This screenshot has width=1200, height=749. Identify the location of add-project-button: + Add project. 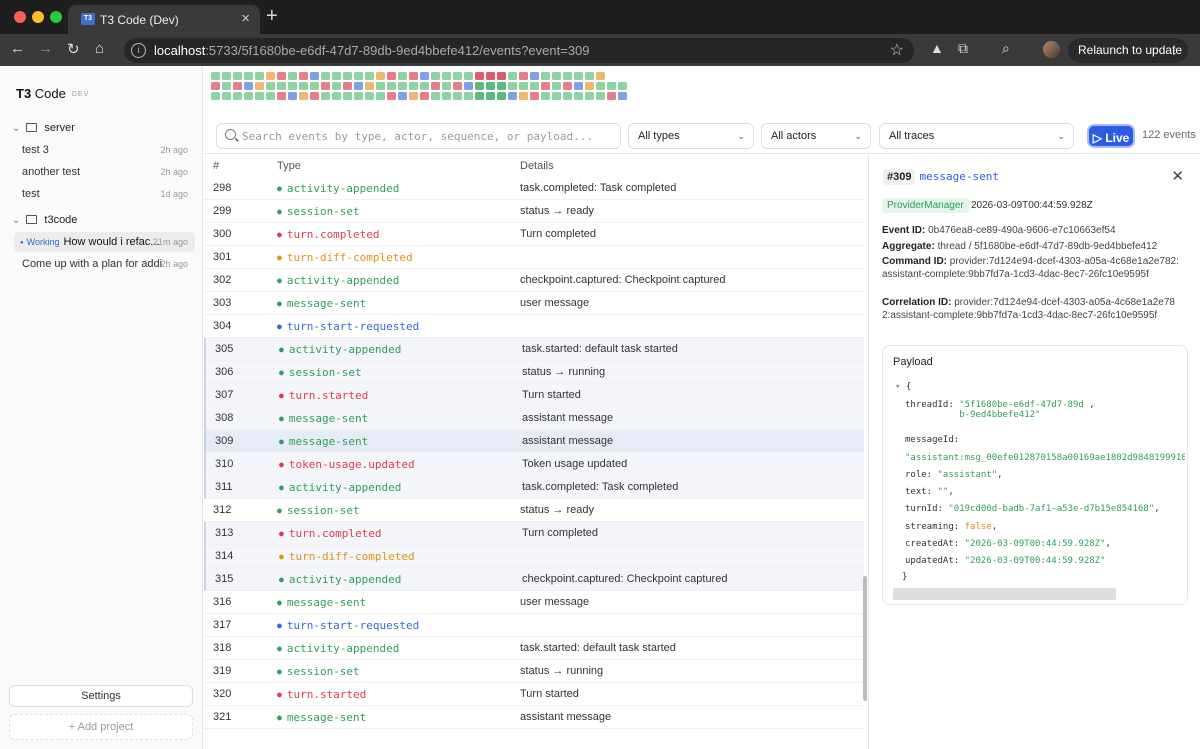
(101, 727).